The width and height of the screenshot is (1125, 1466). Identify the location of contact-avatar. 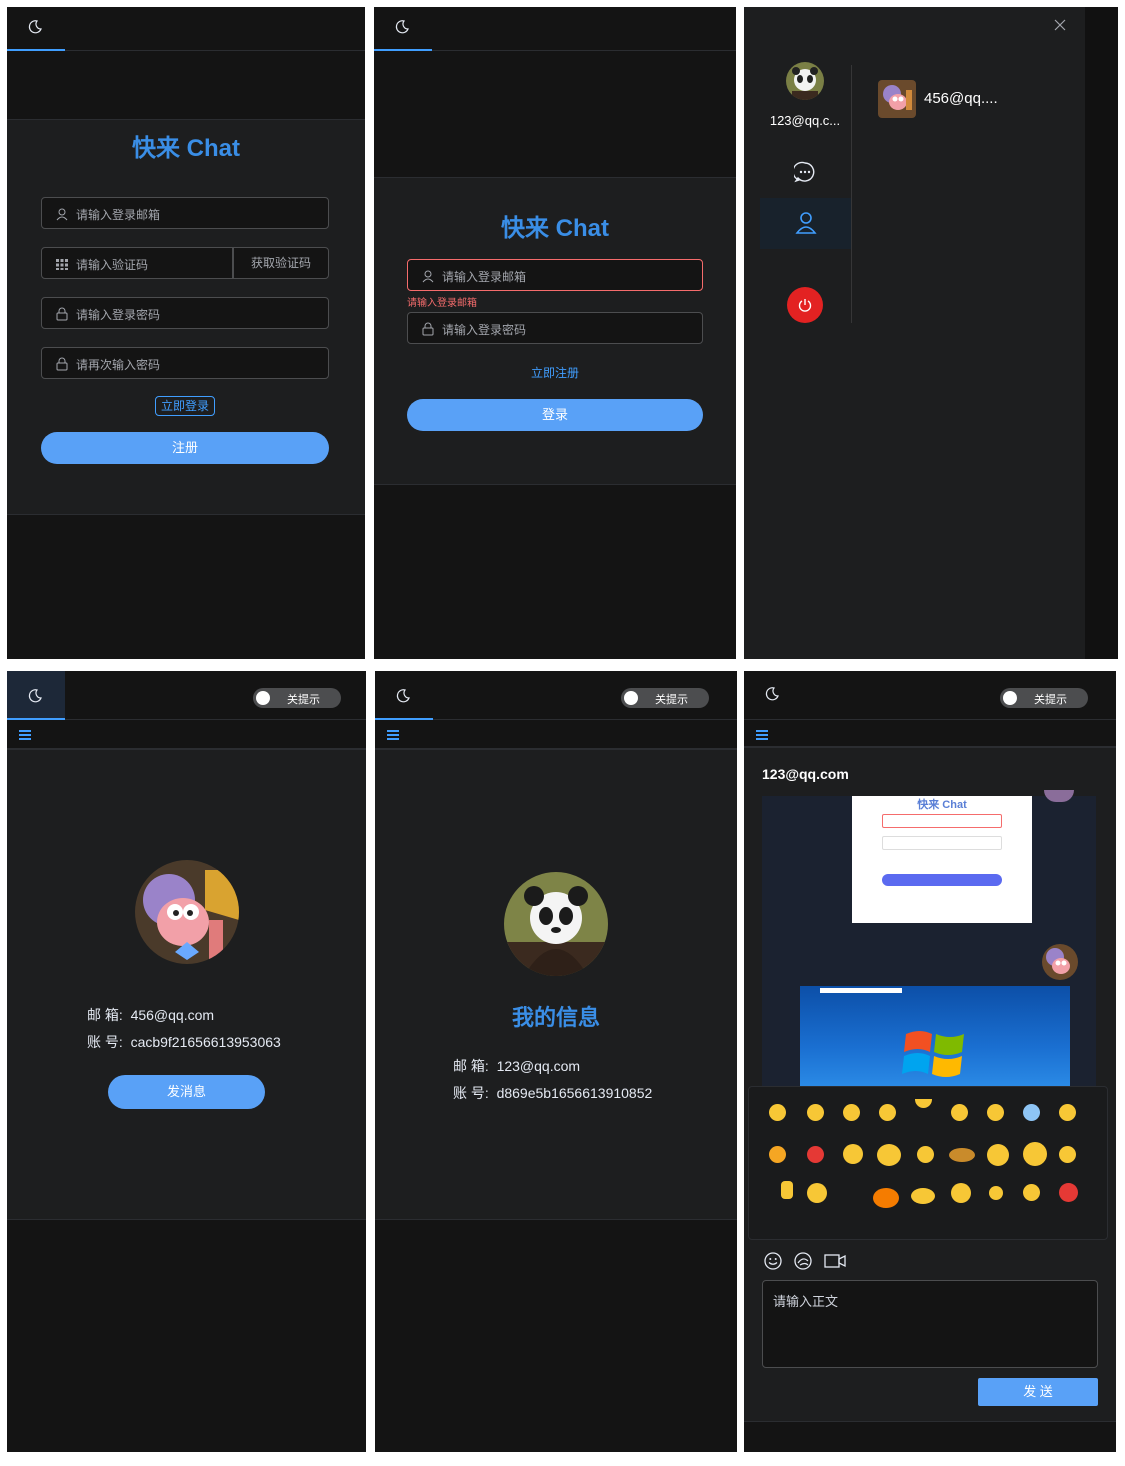
(897, 99).